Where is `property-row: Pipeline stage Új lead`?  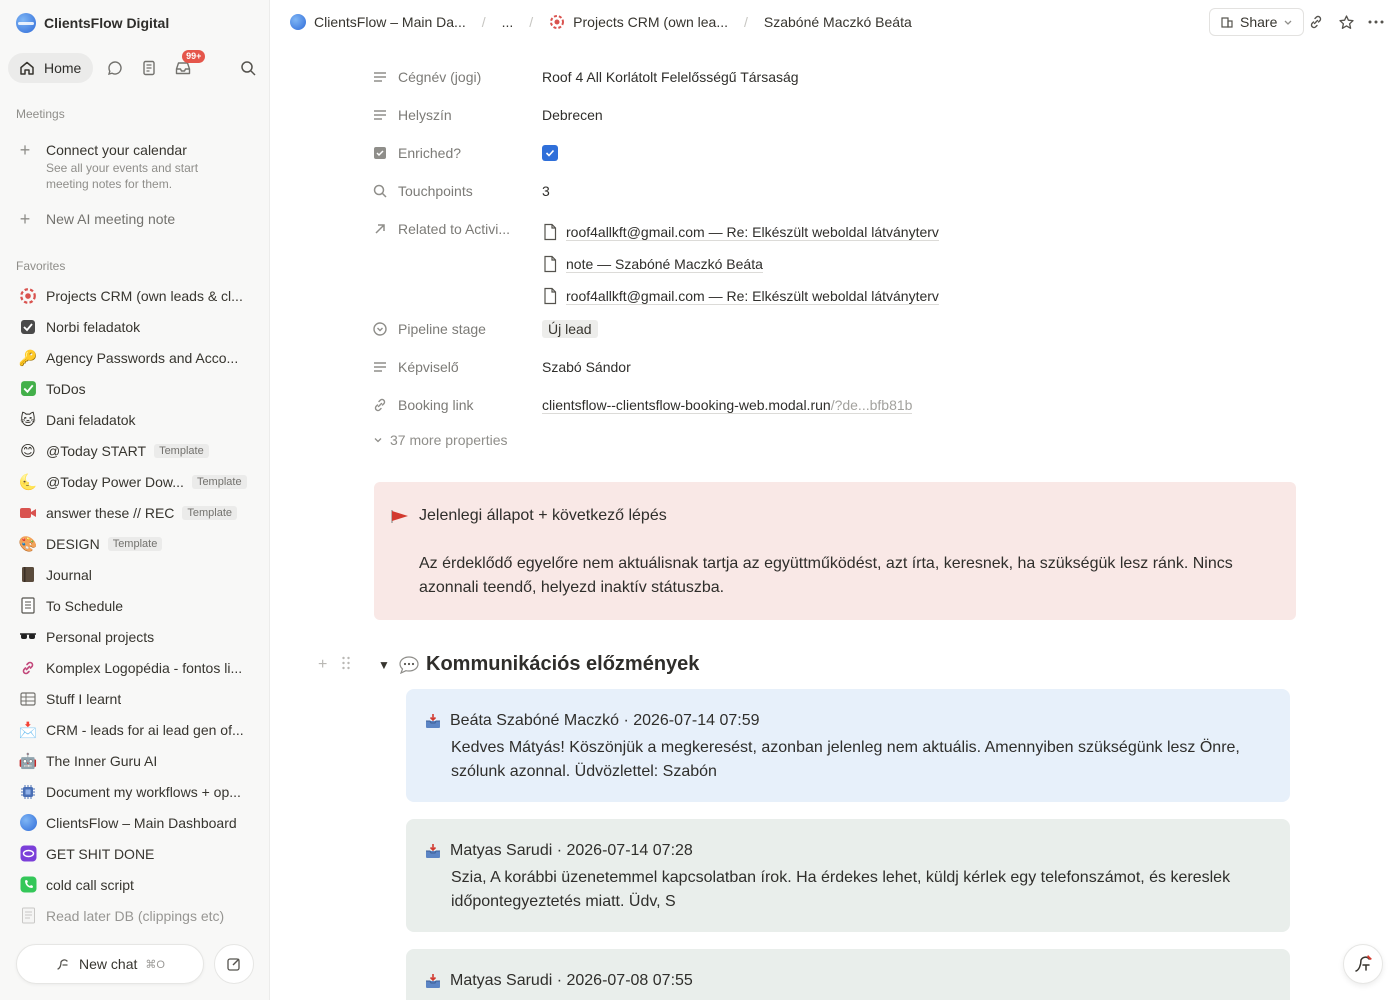 property-row: Pipeline stage Új lead is located at coordinates (835, 329).